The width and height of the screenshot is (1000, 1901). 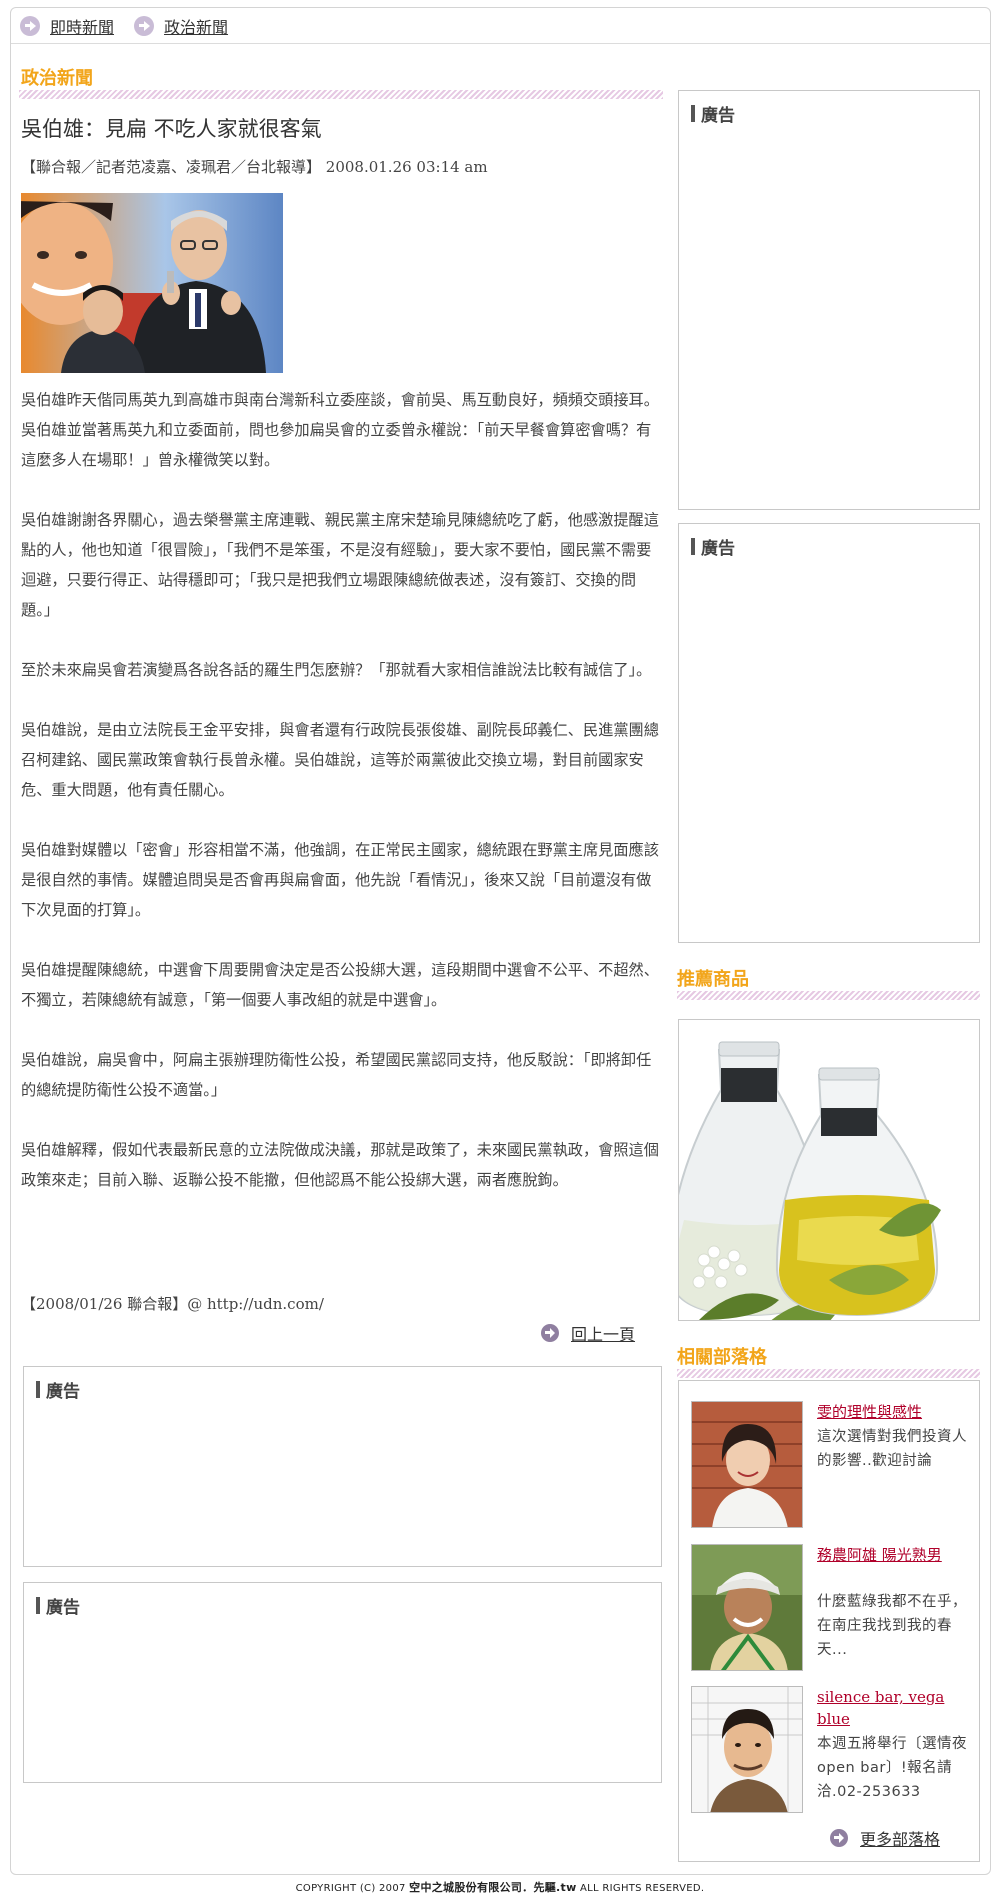 I want to click on ad-box-sidebar-2: 廣告, so click(x=829, y=733).